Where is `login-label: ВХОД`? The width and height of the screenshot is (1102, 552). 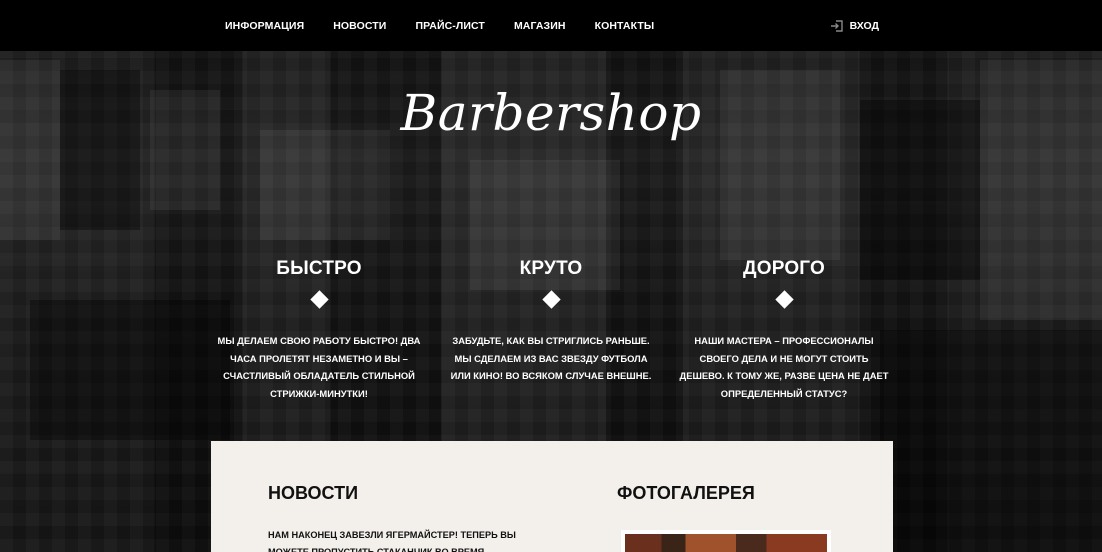 login-label: ВХОД is located at coordinates (864, 25).